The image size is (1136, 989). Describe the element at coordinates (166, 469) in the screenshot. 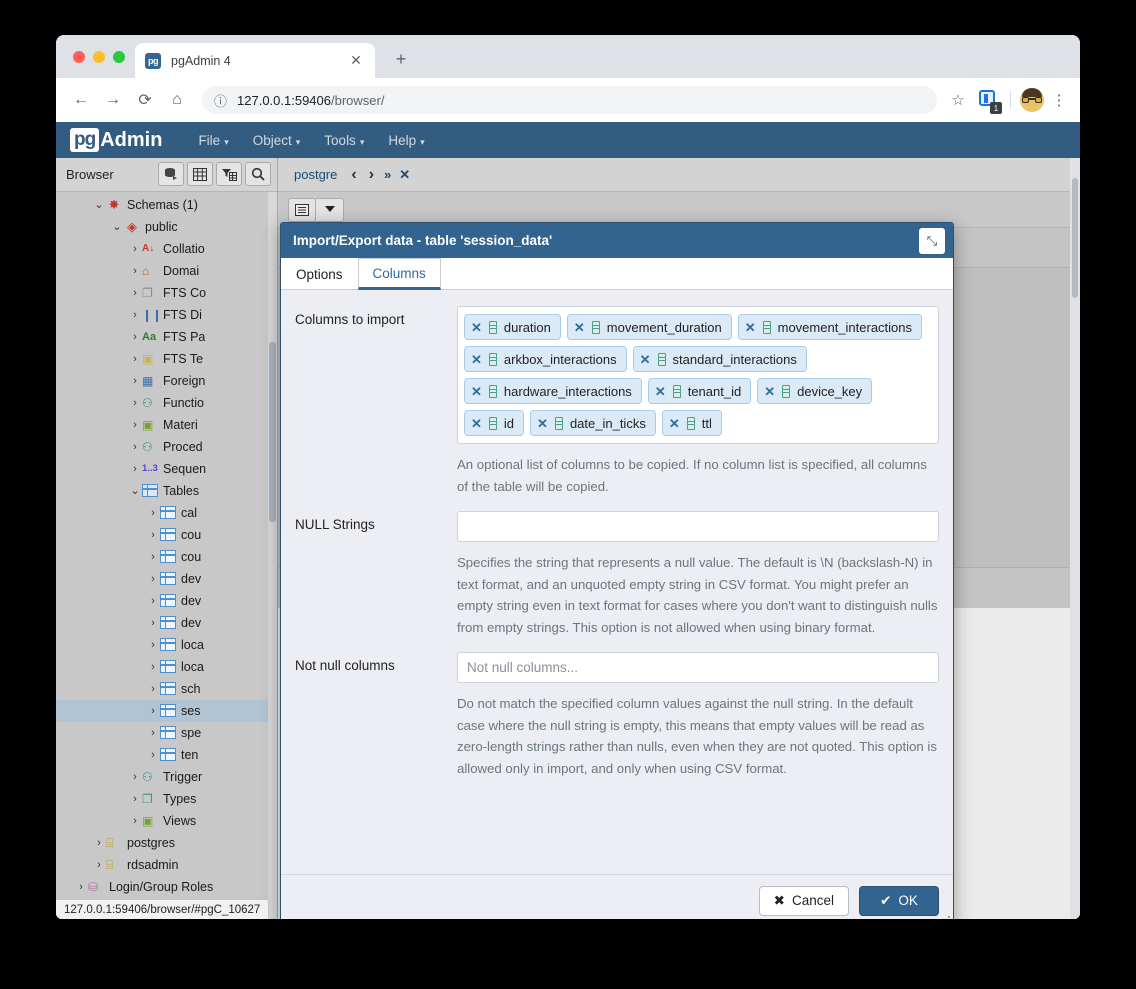

I see `tree-item-sequen: › 1..3 Sequen` at that location.